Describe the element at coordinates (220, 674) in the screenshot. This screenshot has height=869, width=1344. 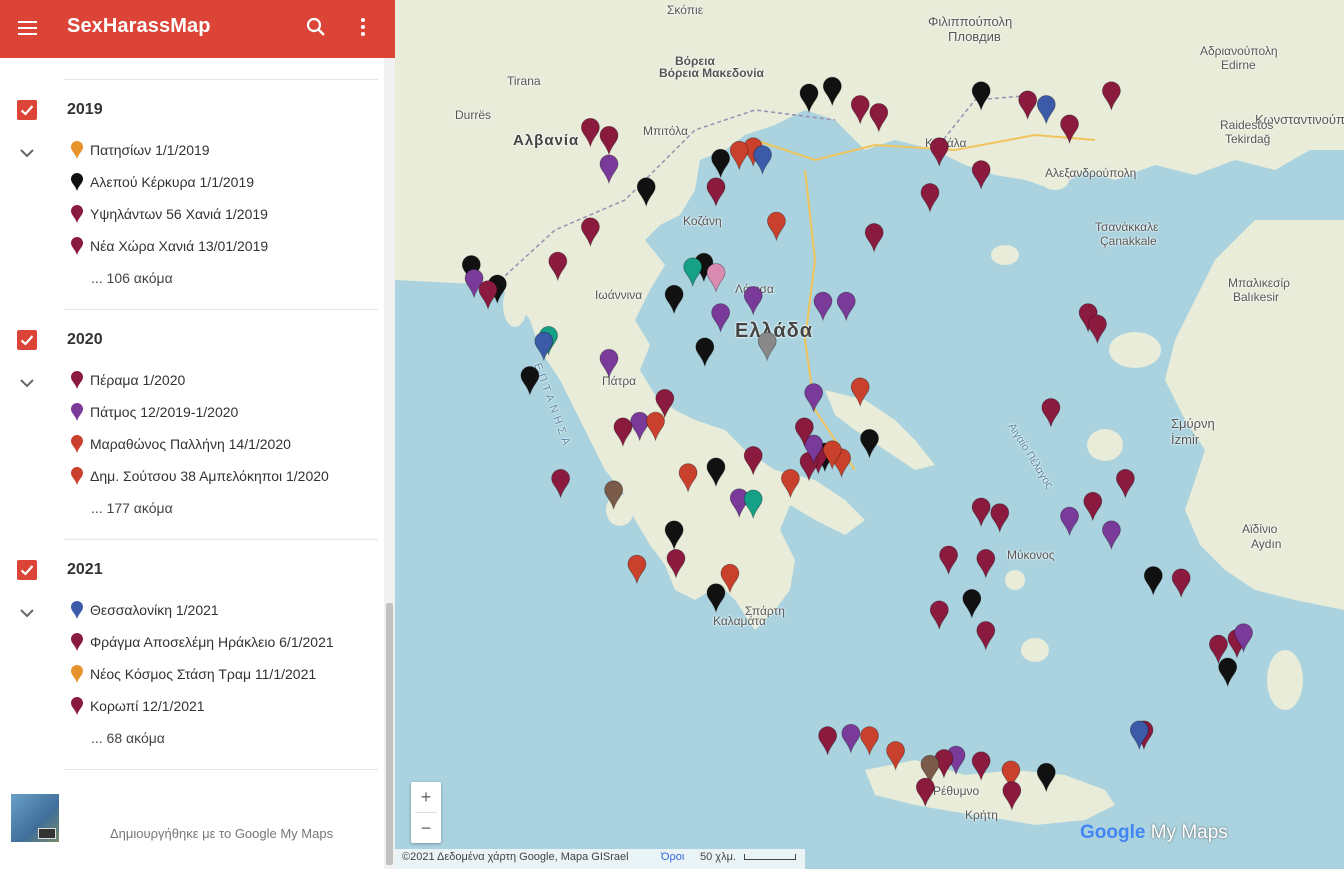
I see `layer-item: Νέος Κόσμος Στάση Τραμ 11/1/2021` at that location.